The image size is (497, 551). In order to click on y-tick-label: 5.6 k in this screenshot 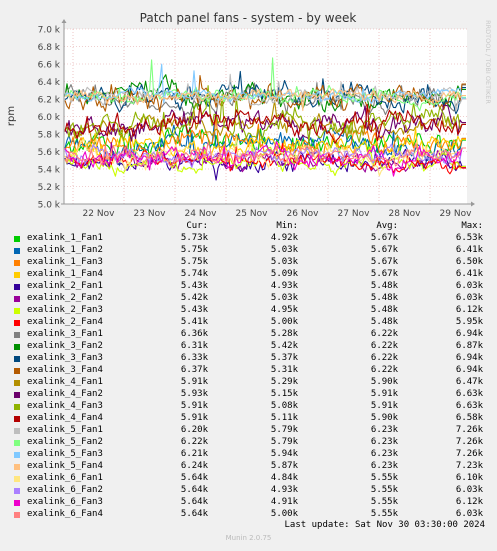, I will do `click(49, 153)`.